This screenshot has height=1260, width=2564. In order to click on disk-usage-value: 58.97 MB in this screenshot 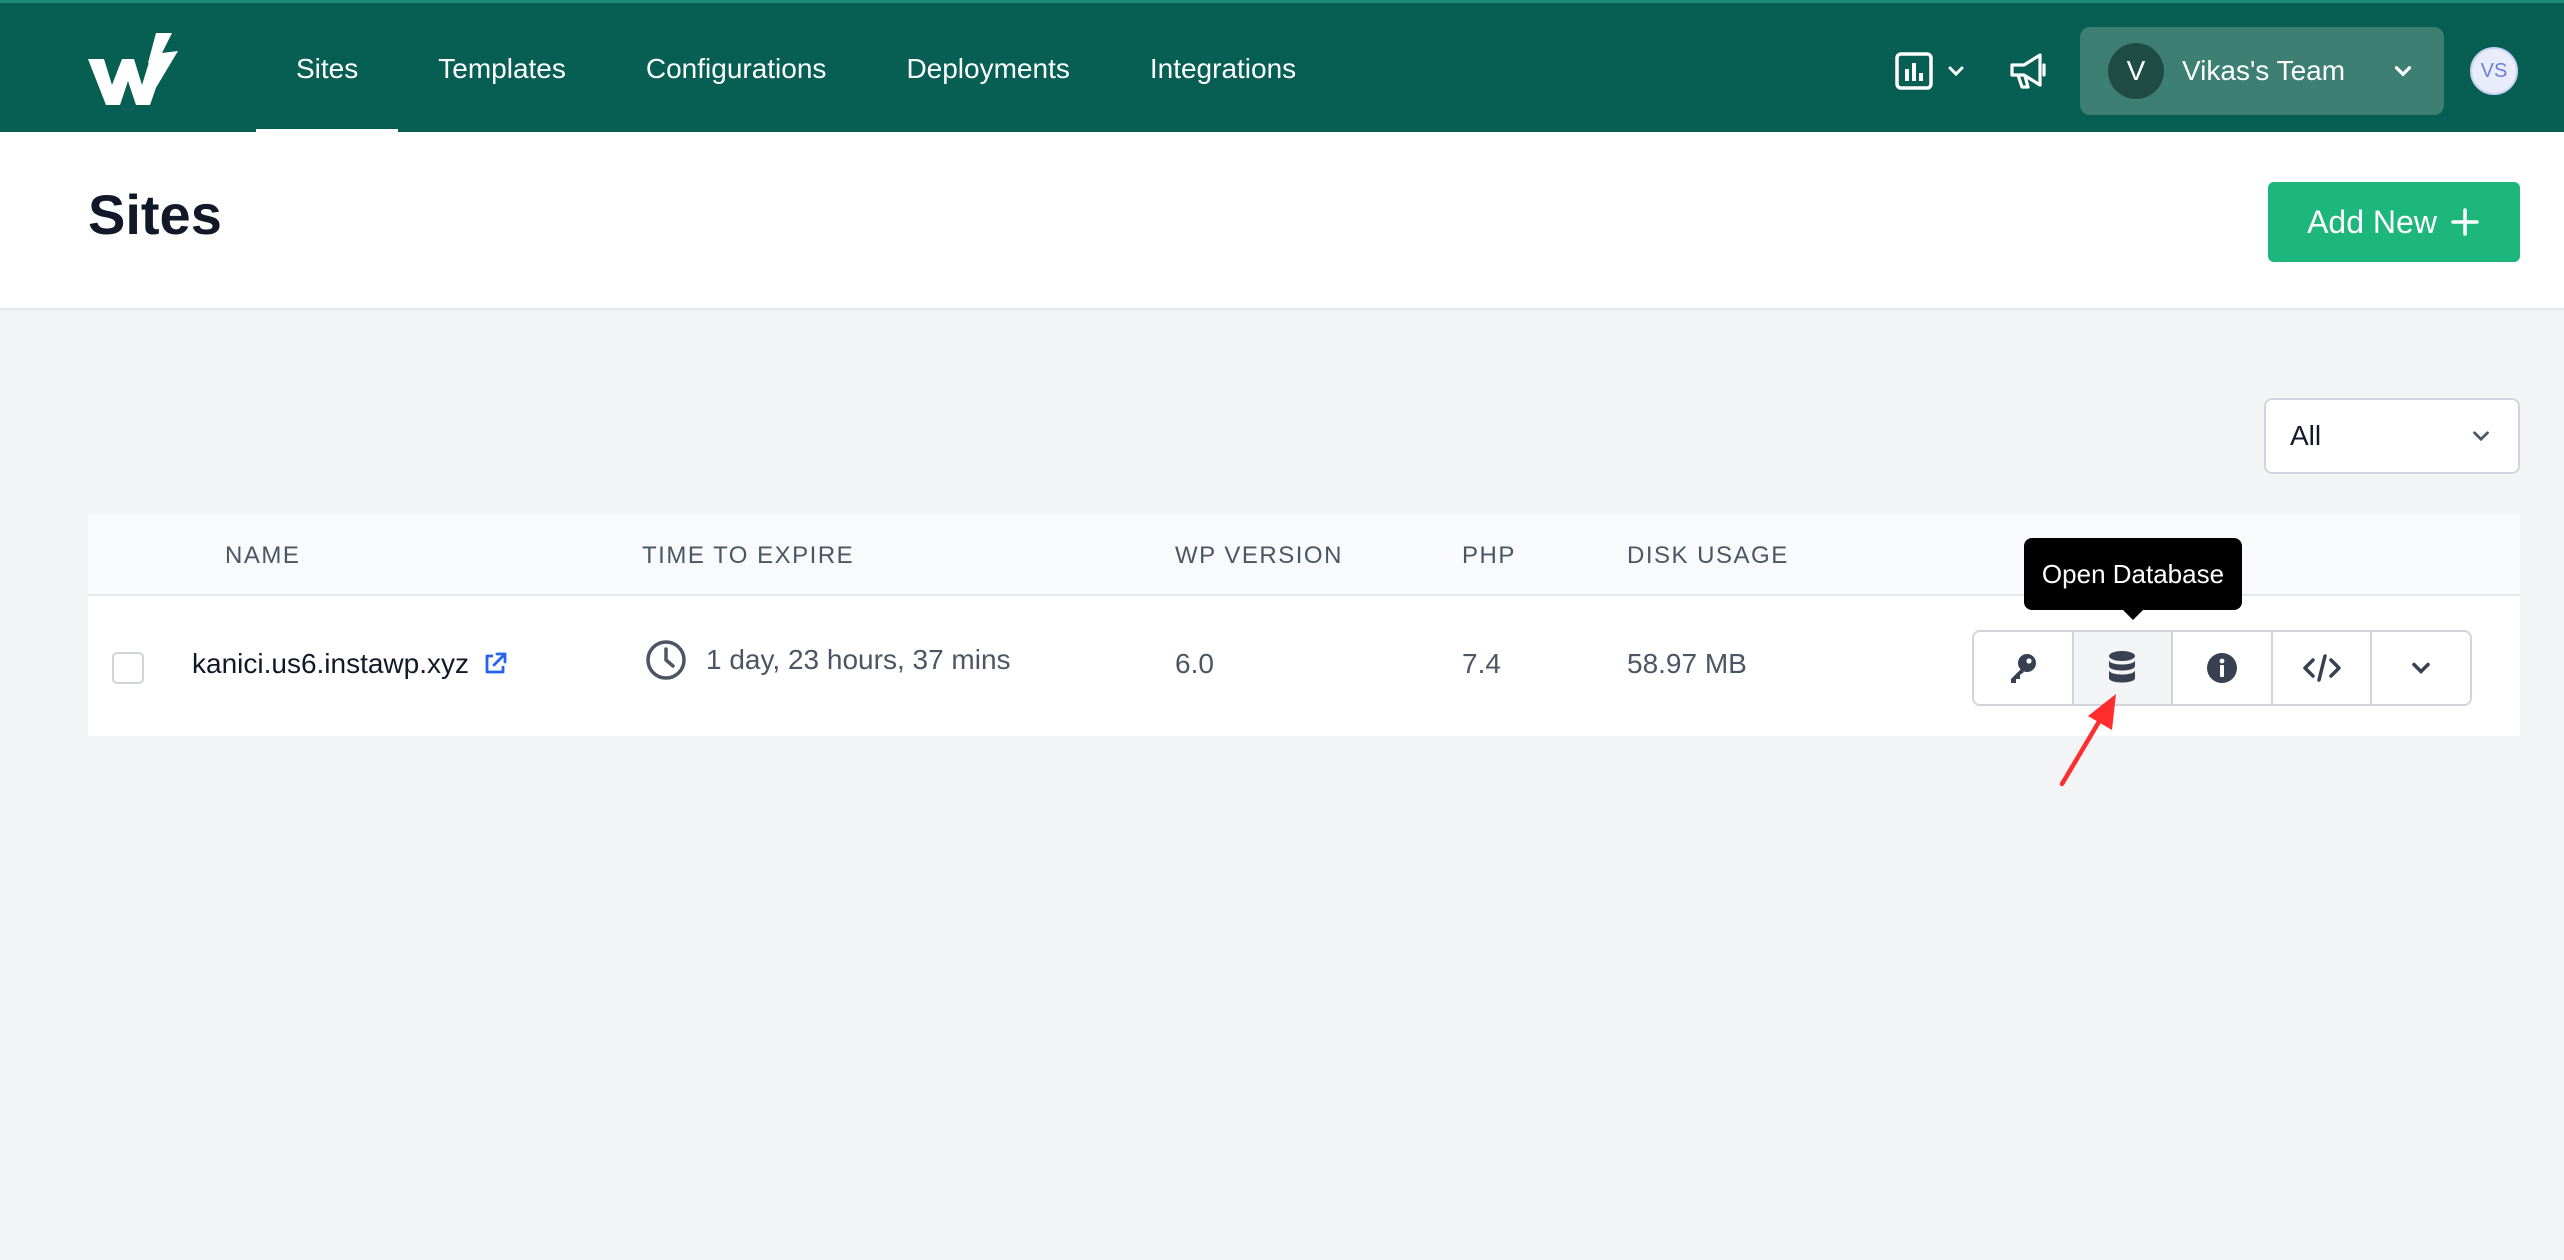, I will do `click(1687, 663)`.